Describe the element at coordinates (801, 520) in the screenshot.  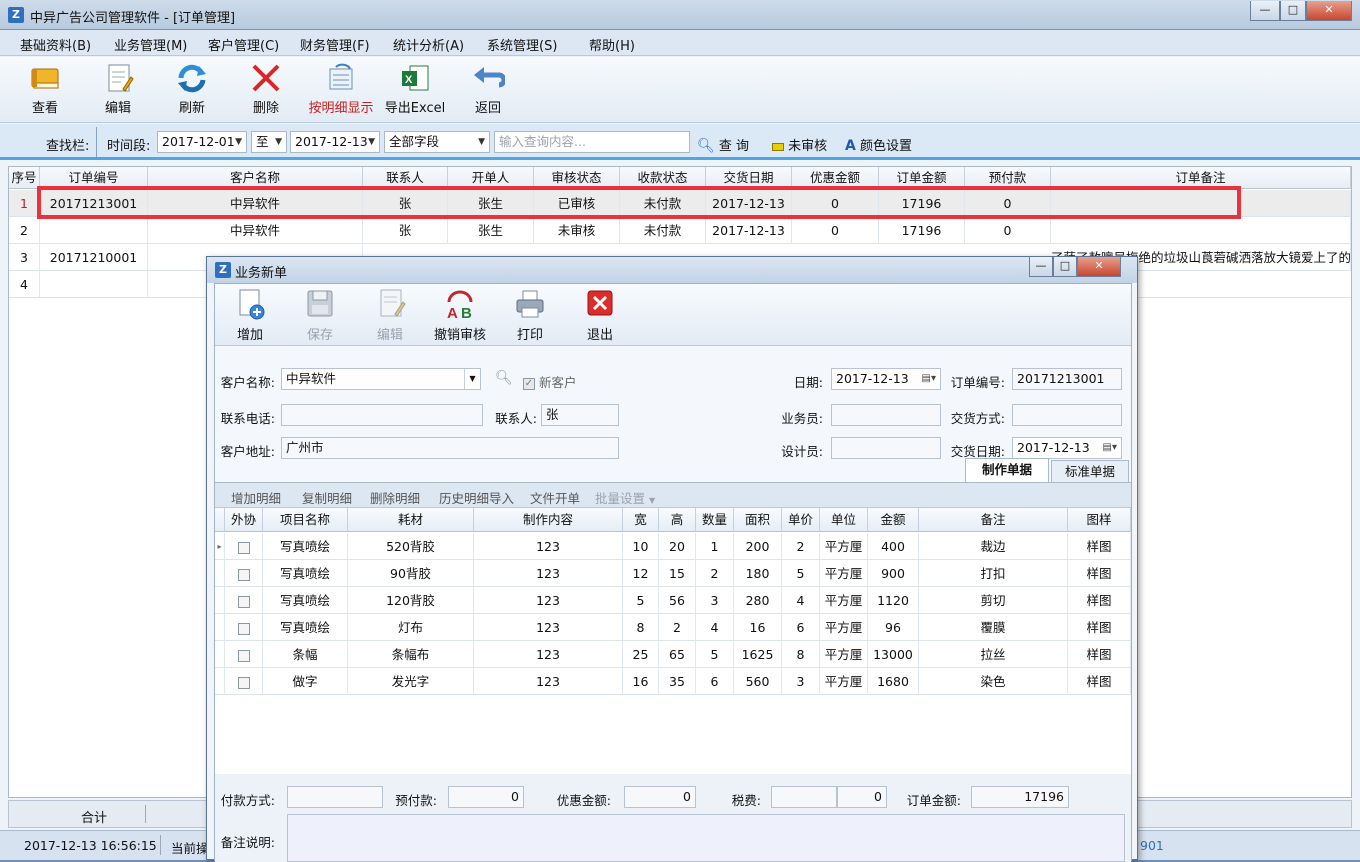
I see `column-header: 单价` at that location.